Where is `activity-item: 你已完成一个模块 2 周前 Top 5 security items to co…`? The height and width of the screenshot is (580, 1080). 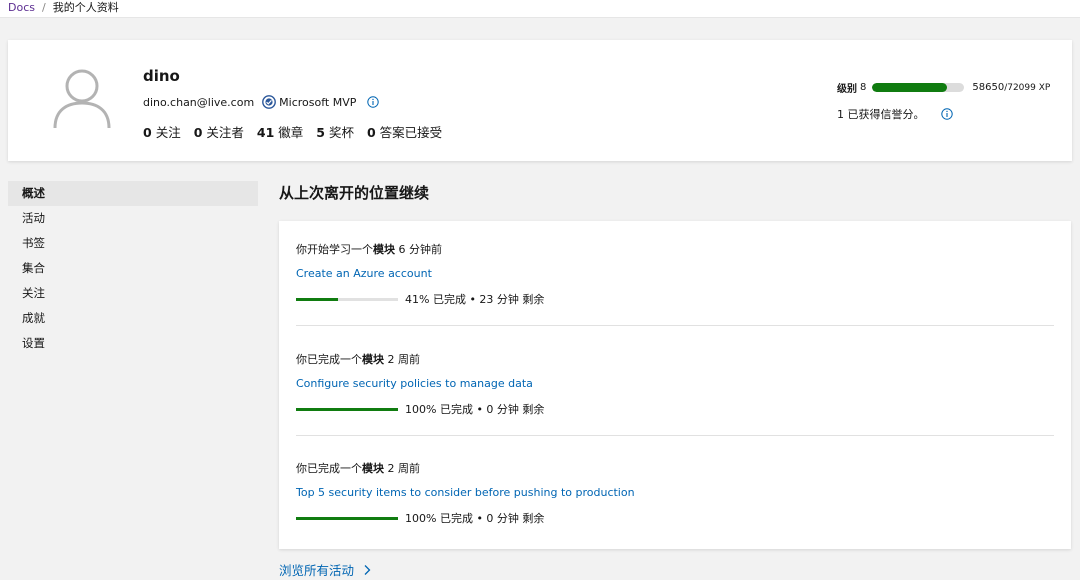 activity-item: 你已完成一个模块 2 周前 Top 5 security items to co… is located at coordinates (675, 515).